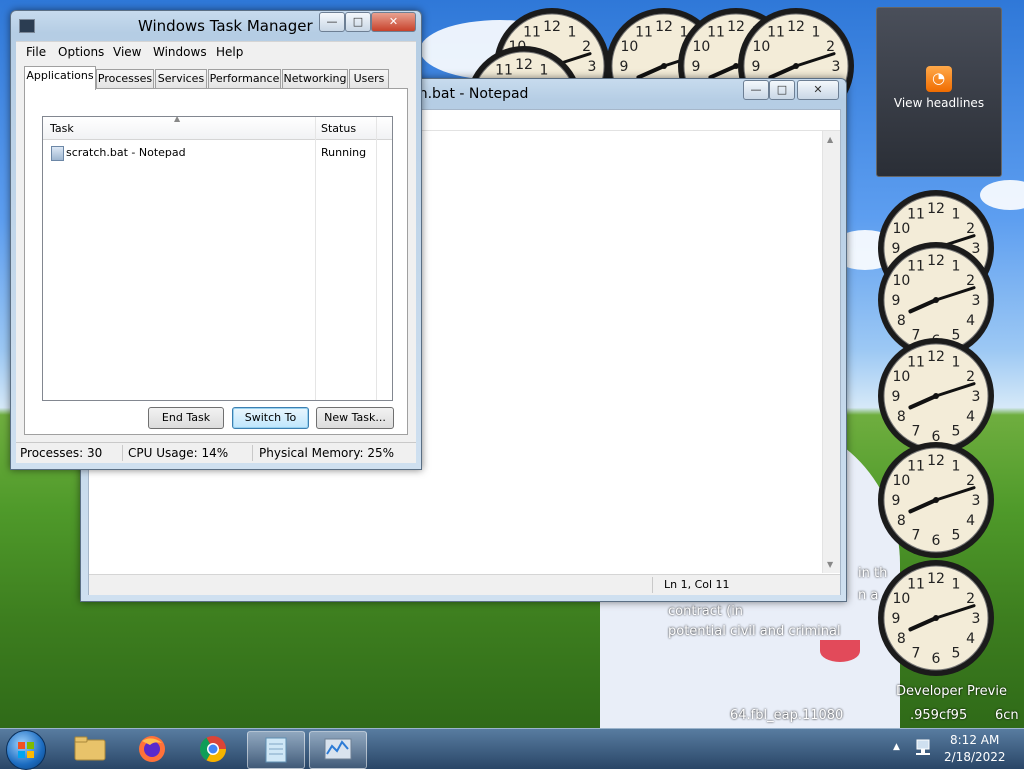 Image resolution: width=1024 pixels, height=771 pixels. Describe the element at coordinates (81, 52) in the screenshot. I see `menu-options: Options` at that location.